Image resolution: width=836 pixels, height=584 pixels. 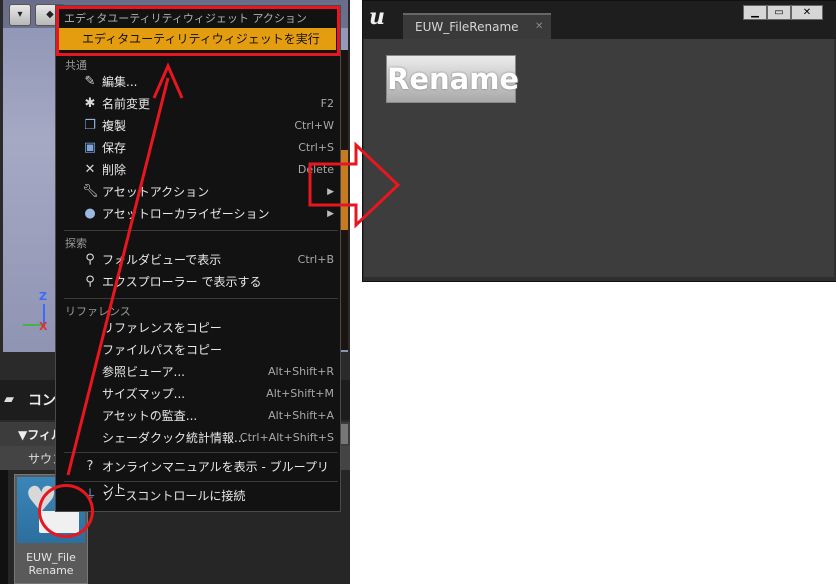 I want to click on annotation-arrow-up, so click(x=125, y=269).